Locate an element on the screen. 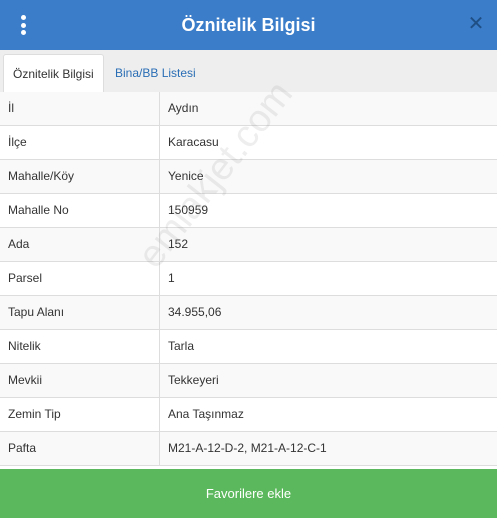 The image size is (497, 518). tab-attribute-info: Öznitelik Bilgisi is located at coordinates (53, 73).